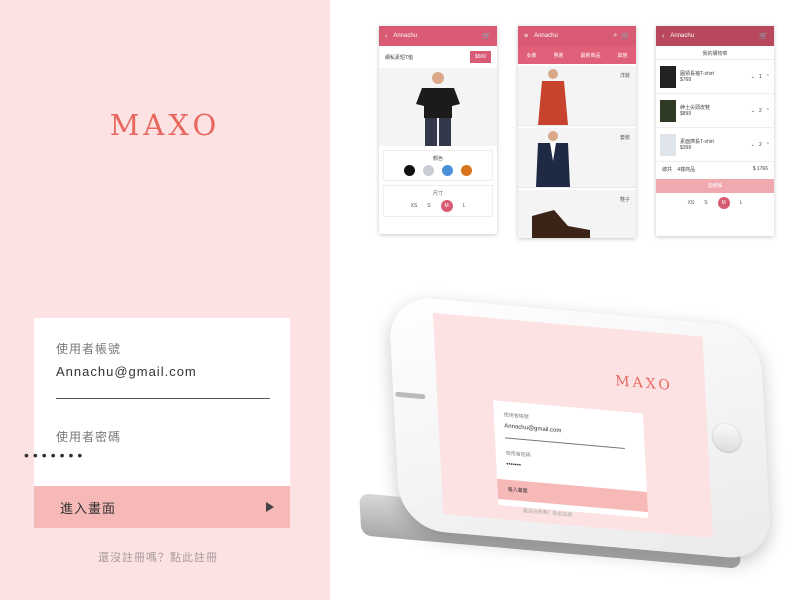  What do you see at coordinates (715, 145) in the screenshot?
I see `cart-item: 素面擠長T-shirt $398 ⌄ 2 ⌃` at bounding box center [715, 145].